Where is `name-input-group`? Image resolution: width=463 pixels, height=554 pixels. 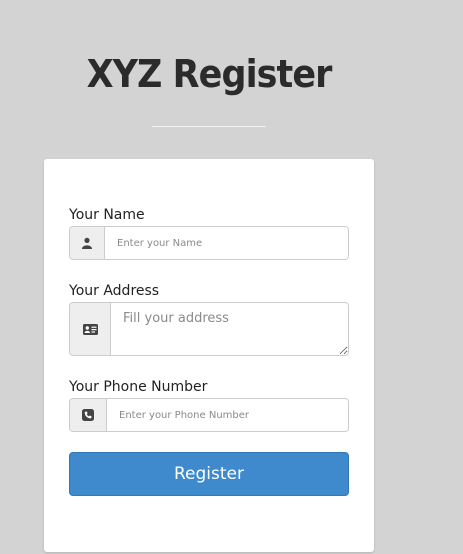 name-input-group is located at coordinates (209, 243).